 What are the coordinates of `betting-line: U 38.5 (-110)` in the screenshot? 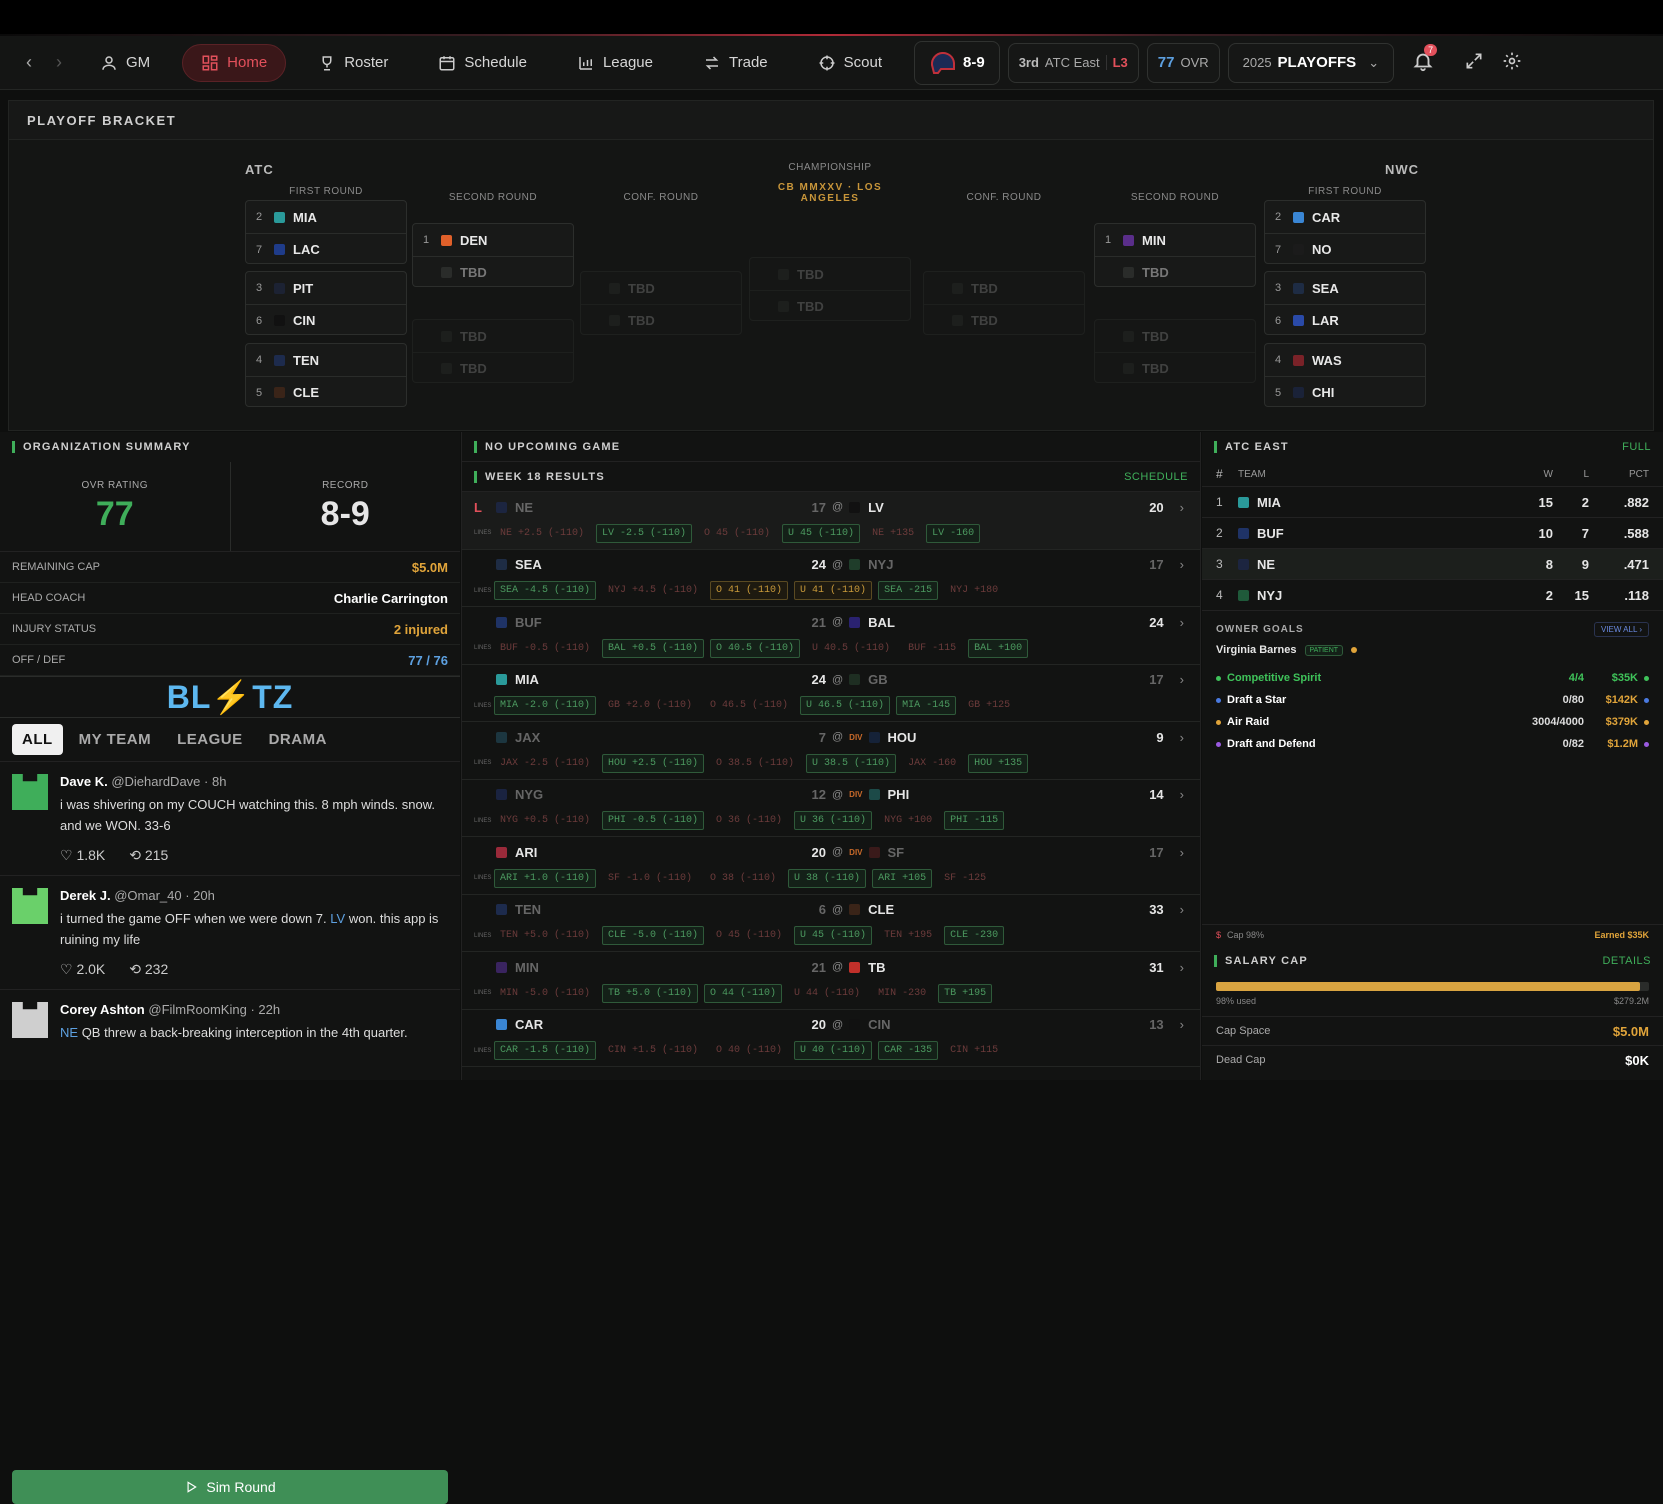 It's located at (851, 763).